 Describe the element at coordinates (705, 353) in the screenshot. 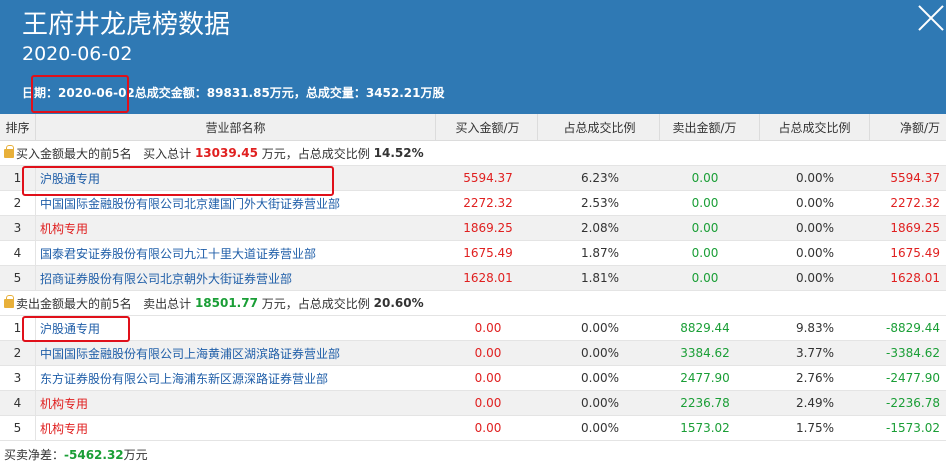

I see `sell-amount: 3384.62` at that location.